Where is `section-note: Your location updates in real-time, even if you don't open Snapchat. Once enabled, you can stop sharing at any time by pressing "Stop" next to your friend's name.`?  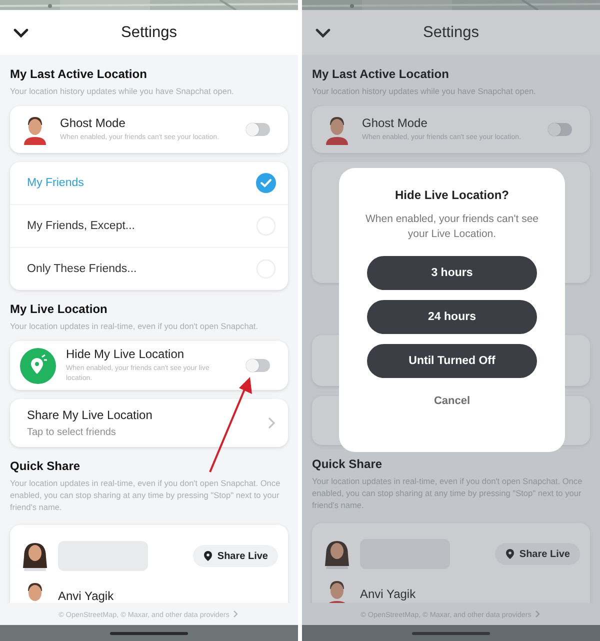 section-note: Your location updates in real-time, even if you don't open Snapchat. Once enabled, you can stop sharing at any time by pressing "Stop" next to your friend's name. is located at coordinates (146, 495).